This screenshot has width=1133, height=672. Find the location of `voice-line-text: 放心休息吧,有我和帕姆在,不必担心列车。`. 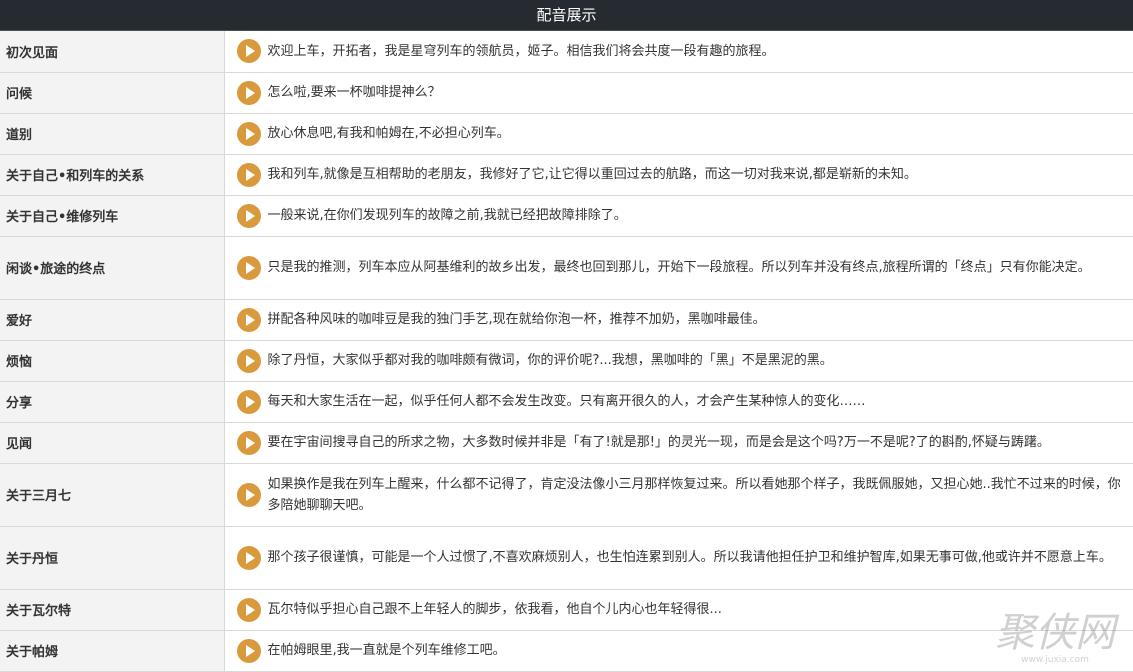

voice-line-text: 放心休息吧,有我和帕姆在,不必担心列车。 is located at coordinates (388, 133).